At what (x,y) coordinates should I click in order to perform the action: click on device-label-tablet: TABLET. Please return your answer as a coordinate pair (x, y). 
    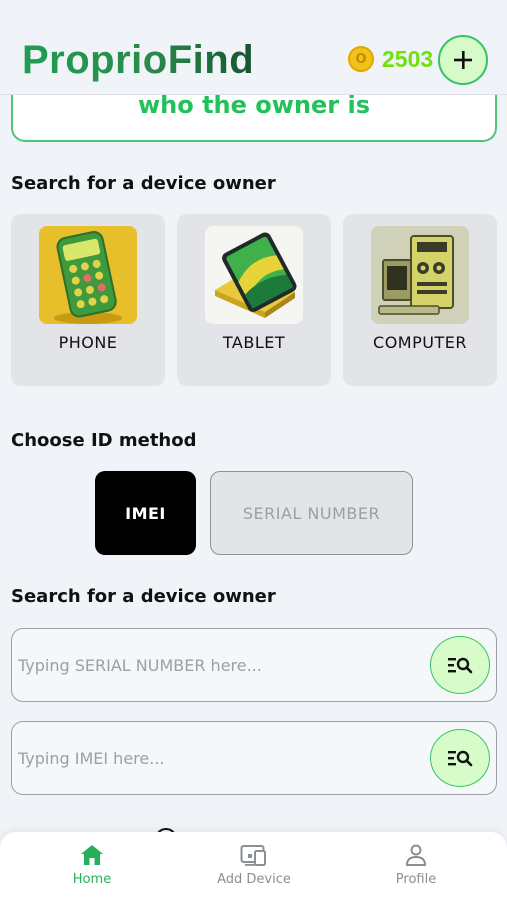
    Looking at the image, I should click on (254, 342).